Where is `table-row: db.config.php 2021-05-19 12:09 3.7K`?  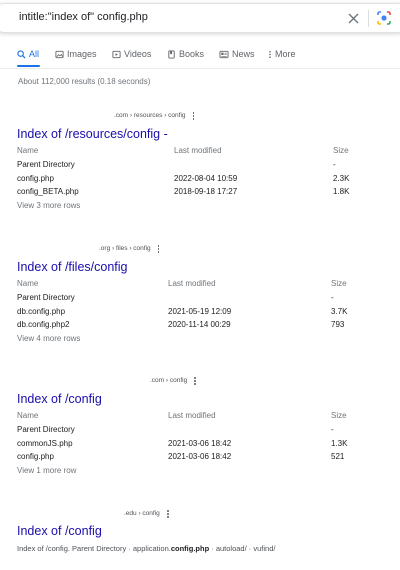 table-row: db.config.php 2021-05-19 12:09 3.7K is located at coordinates (200, 313).